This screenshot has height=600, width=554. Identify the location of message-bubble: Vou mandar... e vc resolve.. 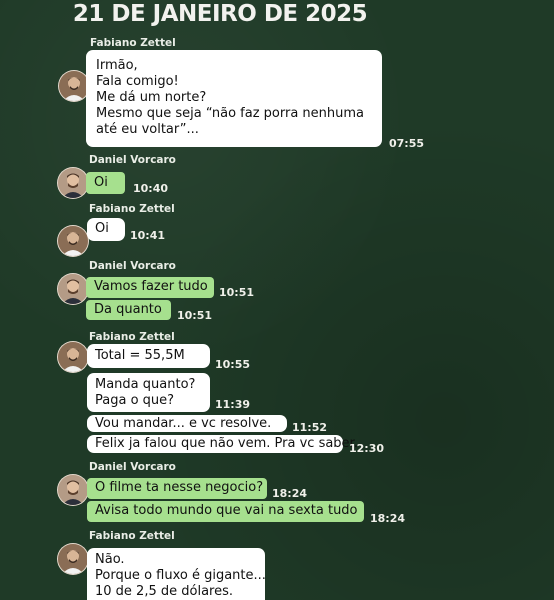
(187, 423).